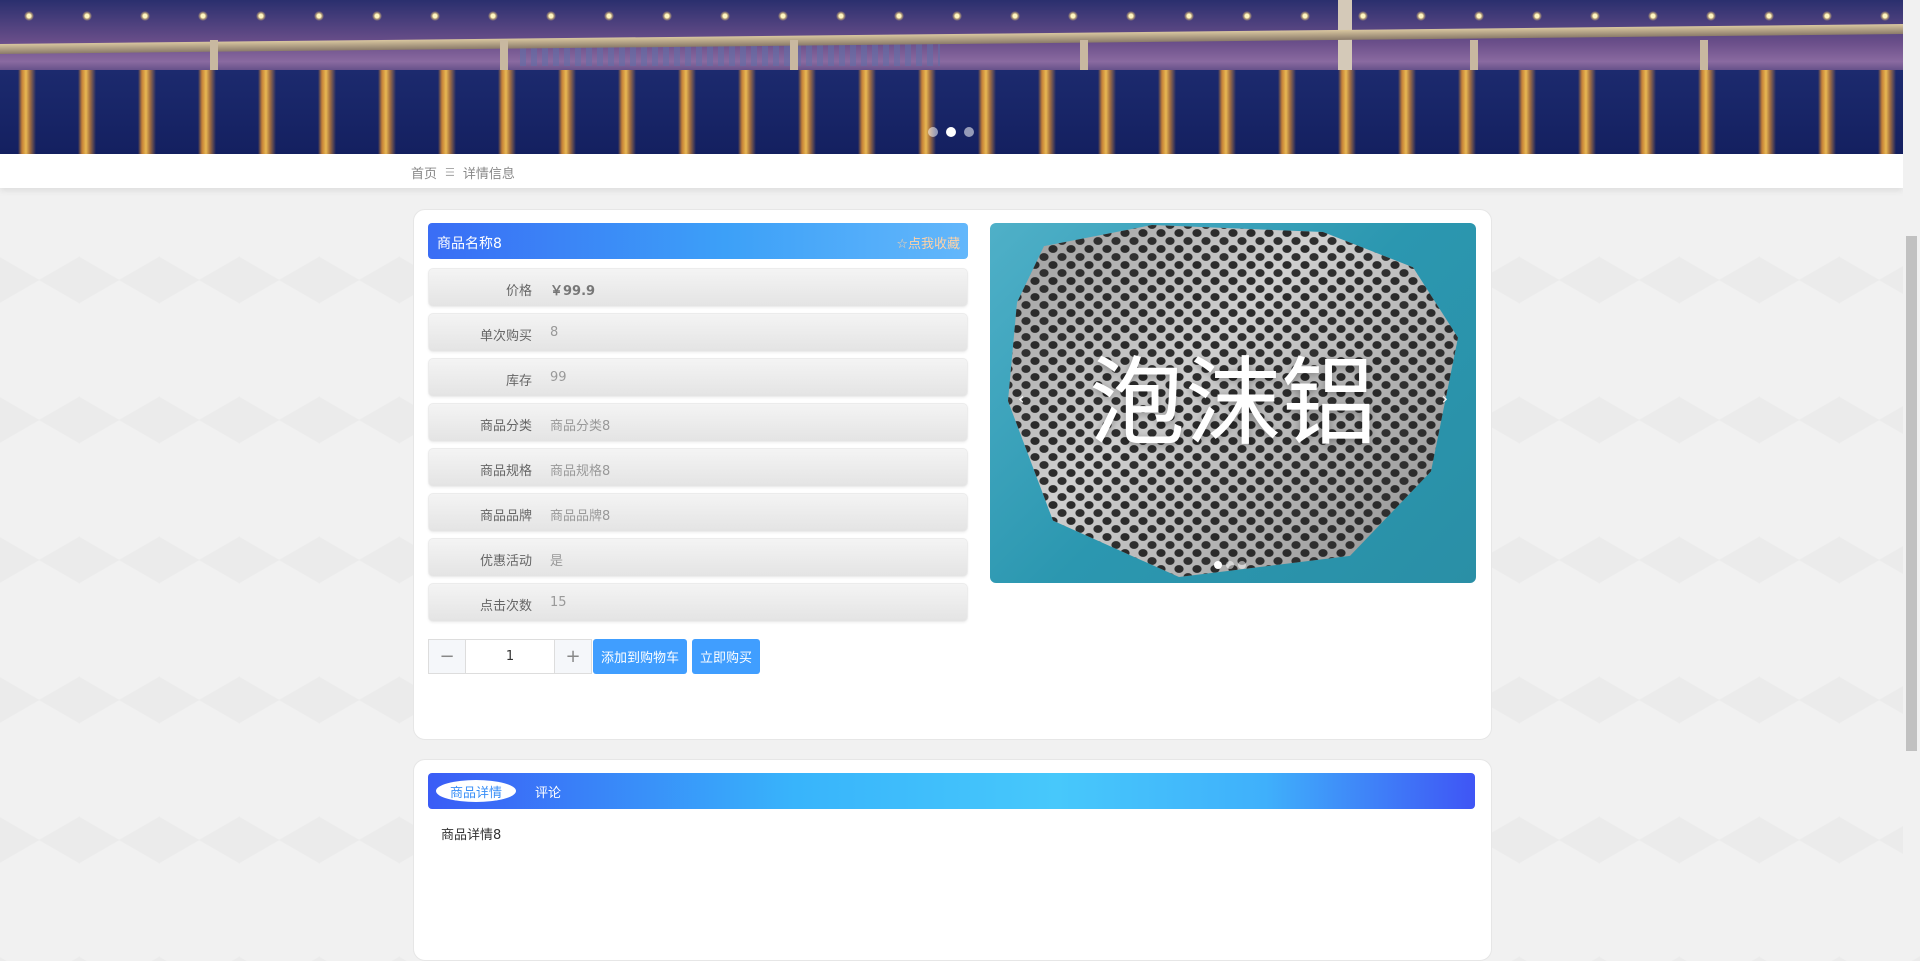 This screenshot has width=1920, height=961. What do you see at coordinates (505, 606) in the screenshot?
I see `field-label: 点击次数` at bounding box center [505, 606].